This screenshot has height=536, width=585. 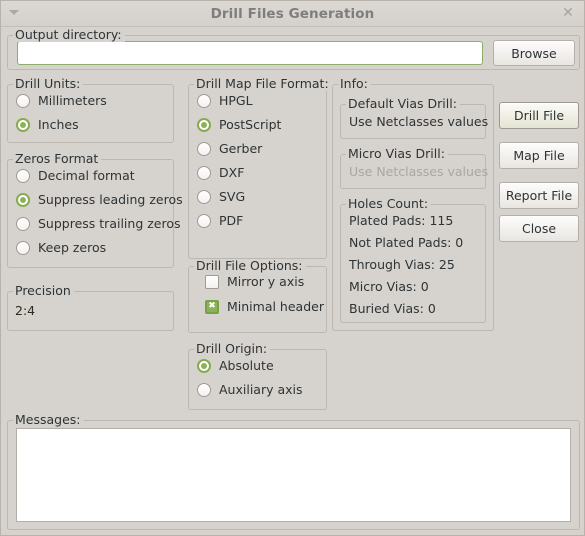 What do you see at coordinates (250, 124) in the screenshot?
I see `radio-label: PostScript` at bounding box center [250, 124].